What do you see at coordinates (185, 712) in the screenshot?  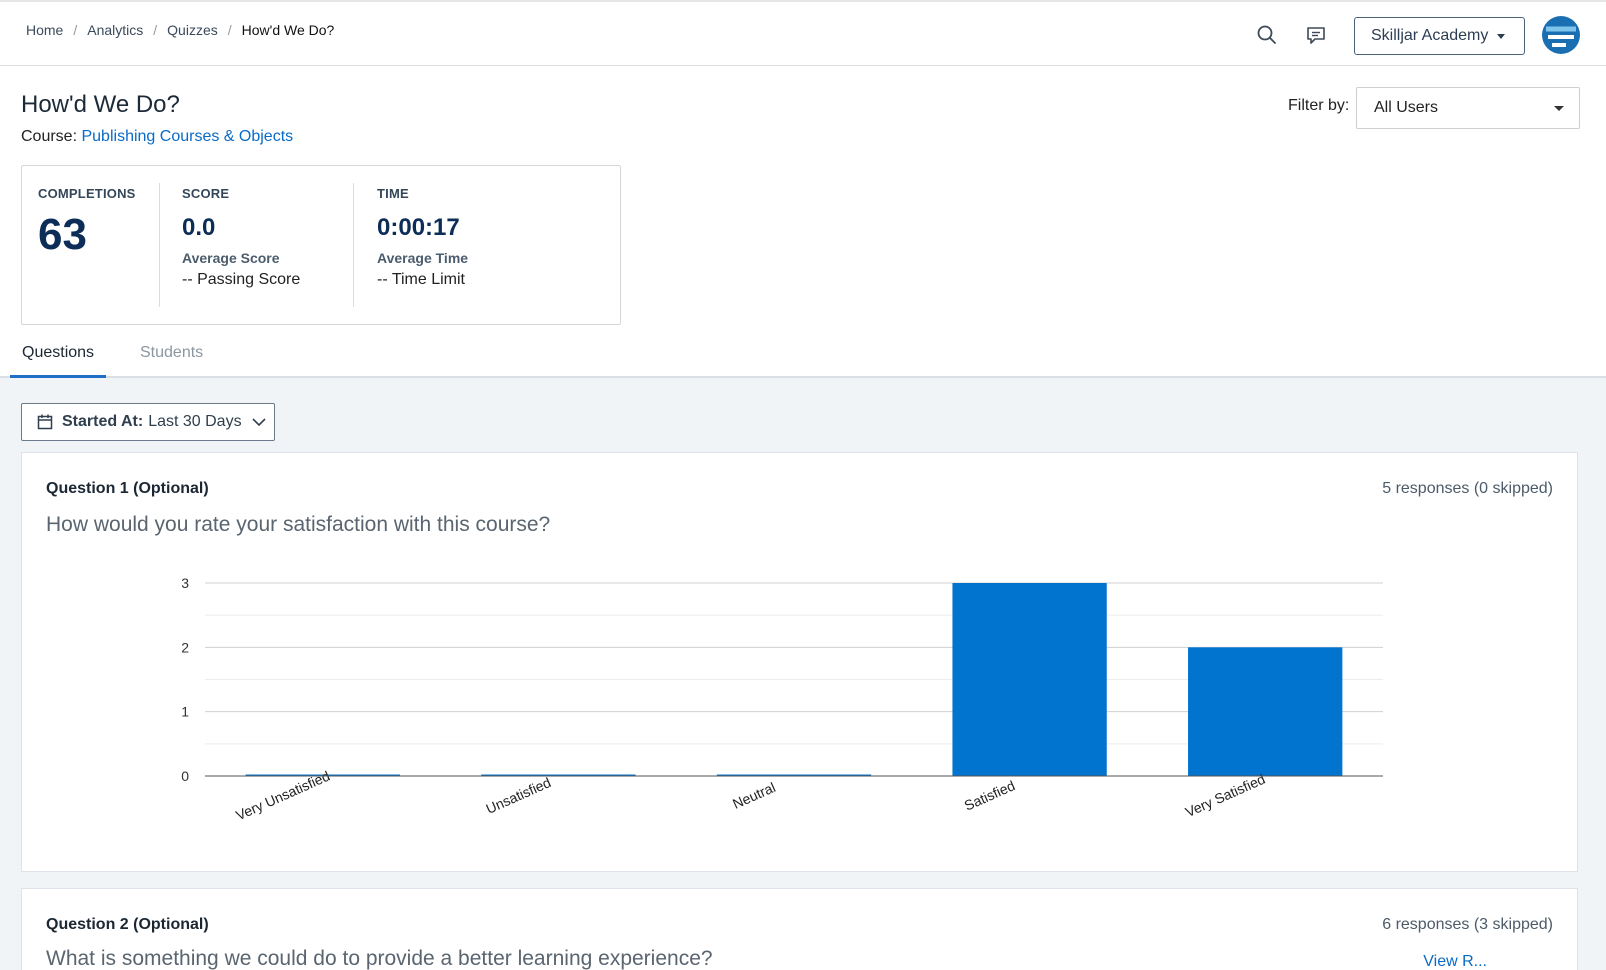 I see `y-tick-label: 1` at bounding box center [185, 712].